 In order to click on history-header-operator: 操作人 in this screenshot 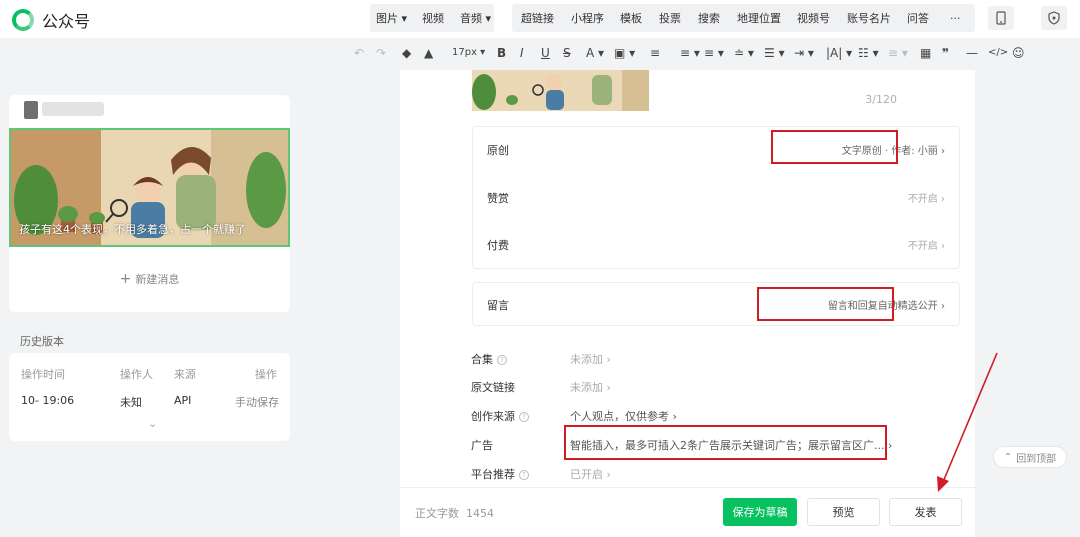, I will do `click(136, 374)`.